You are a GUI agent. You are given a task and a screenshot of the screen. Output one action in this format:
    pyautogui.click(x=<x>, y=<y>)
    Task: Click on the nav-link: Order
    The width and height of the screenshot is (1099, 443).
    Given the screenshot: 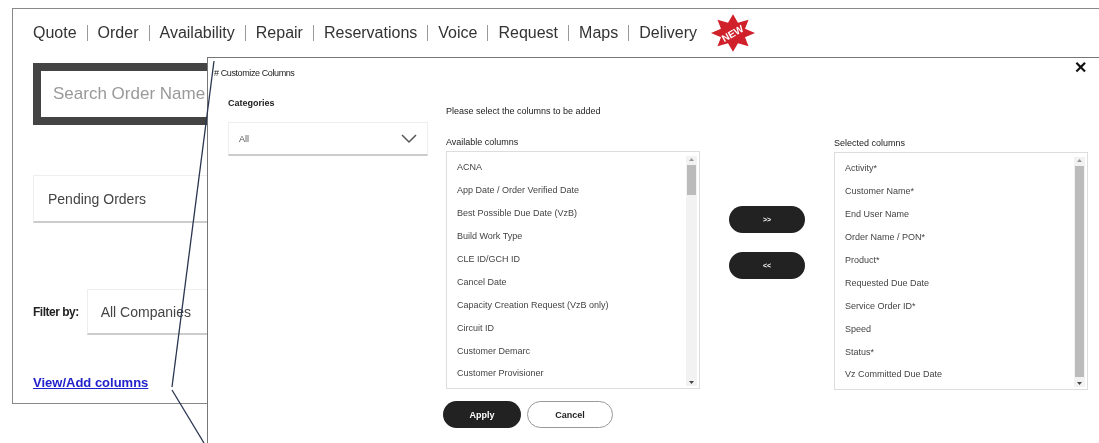 What is the action you would take?
    pyautogui.click(x=117, y=33)
    